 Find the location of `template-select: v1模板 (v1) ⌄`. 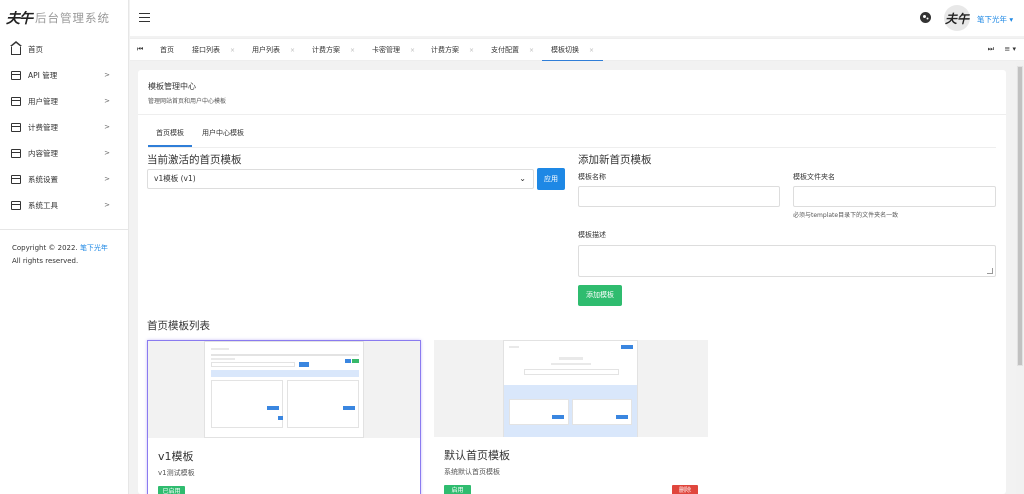

template-select: v1模板 (v1) ⌄ is located at coordinates (340, 179).